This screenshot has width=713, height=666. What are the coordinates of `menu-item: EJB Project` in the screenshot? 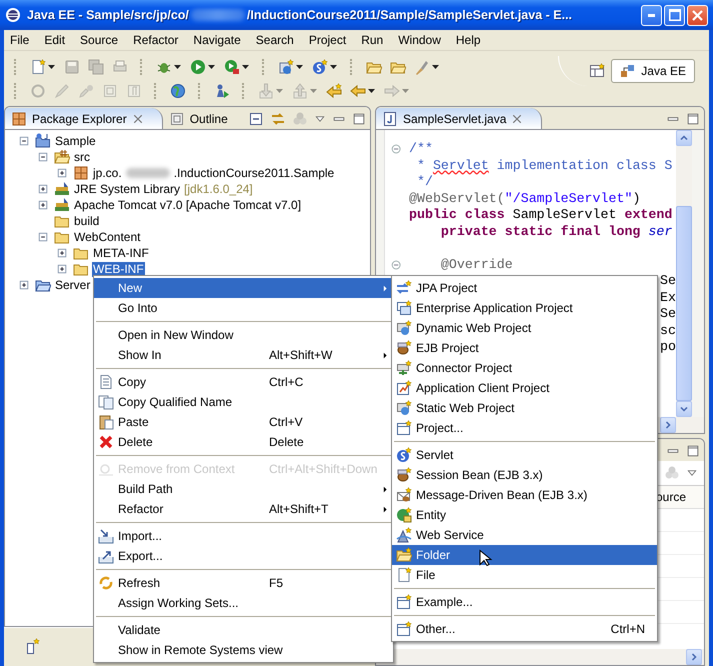 It's located at (524, 348).